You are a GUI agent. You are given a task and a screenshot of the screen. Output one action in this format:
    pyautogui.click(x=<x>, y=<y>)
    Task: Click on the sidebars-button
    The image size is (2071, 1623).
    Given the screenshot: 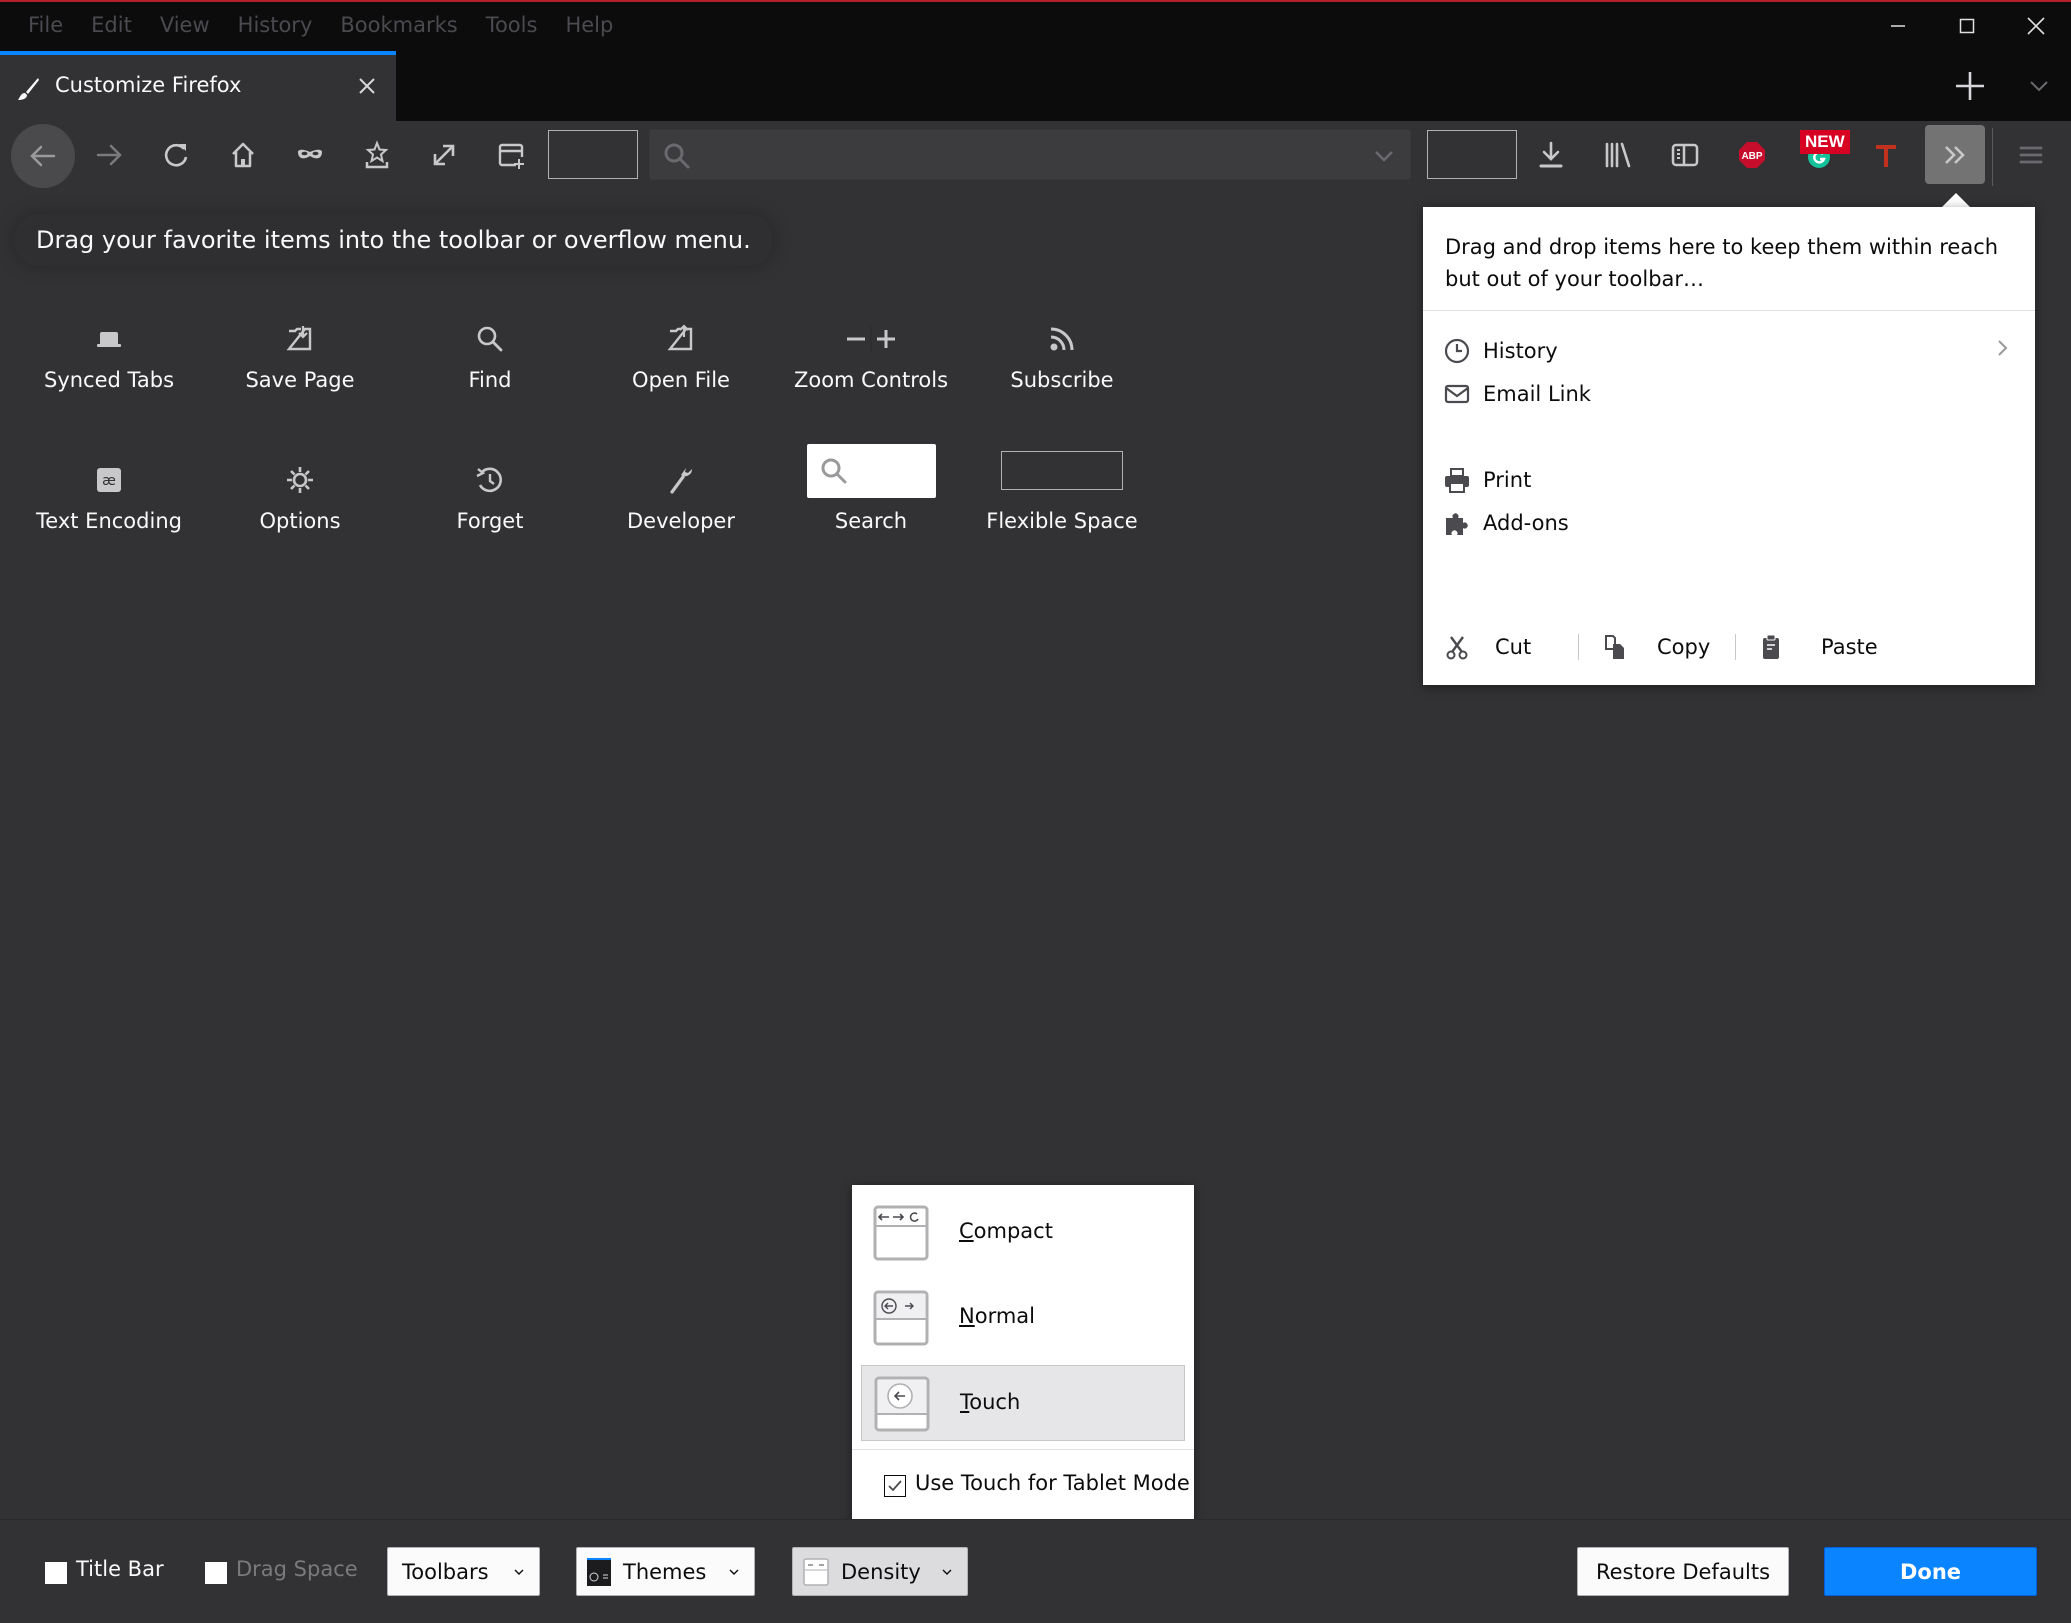 What is the action you would take?
    pyautogui.click(x=1685, y=155)
    